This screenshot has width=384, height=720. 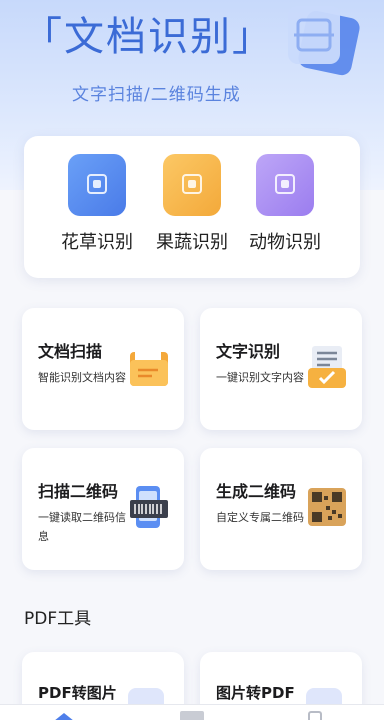 What do you see at coordinates (192, 185) in the screenshot?
I see `fruit-scan-icon` at bounding box center [192, 185].